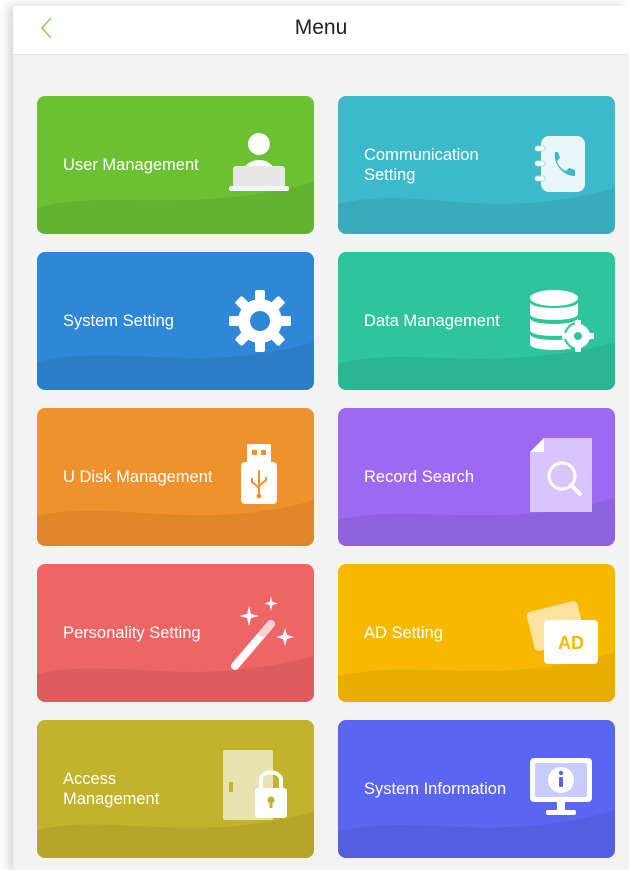  What do you see at coordinates (138, 477) in the screenshot?
I see `tile-label: U Disk Management` at bounding box center [138, 477].